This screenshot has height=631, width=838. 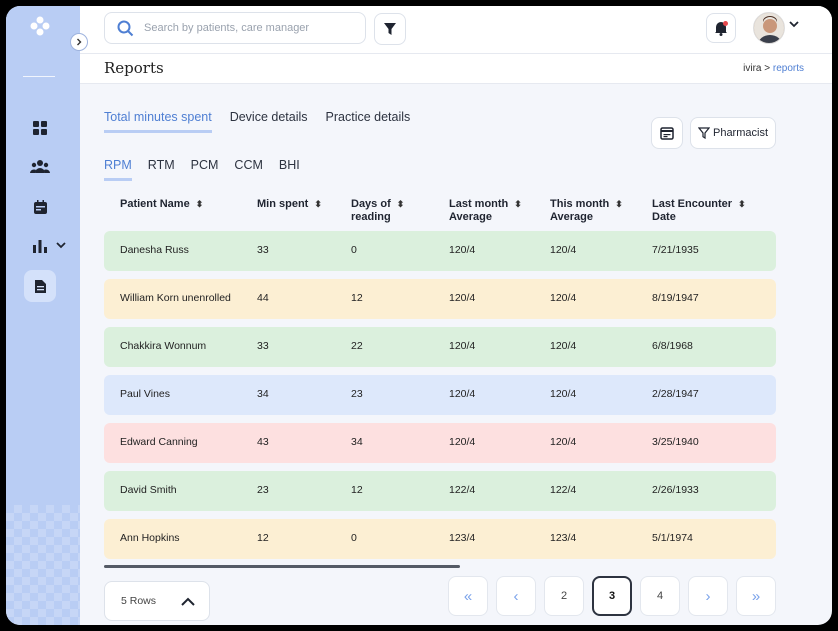 I want to click on sidebar-item-calendar, so click(x=40, y=207).